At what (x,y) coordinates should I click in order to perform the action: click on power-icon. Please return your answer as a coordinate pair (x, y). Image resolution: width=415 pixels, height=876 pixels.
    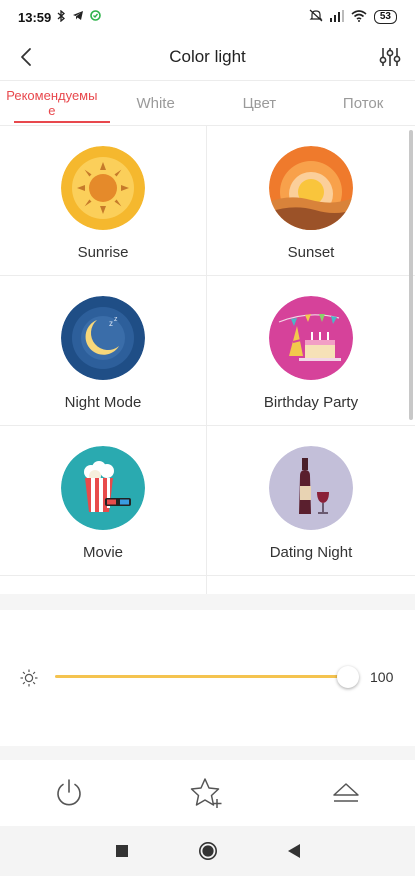
    Looking at the image, I should click on (69, 792).